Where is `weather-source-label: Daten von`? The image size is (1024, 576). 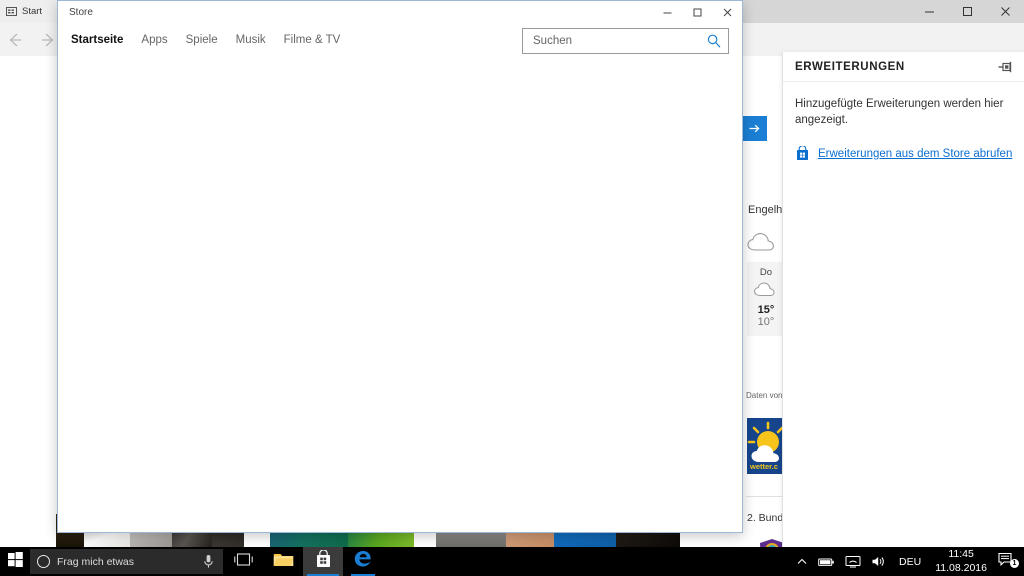 weather-source-label: Daten von is located at coordinates (764, 395).